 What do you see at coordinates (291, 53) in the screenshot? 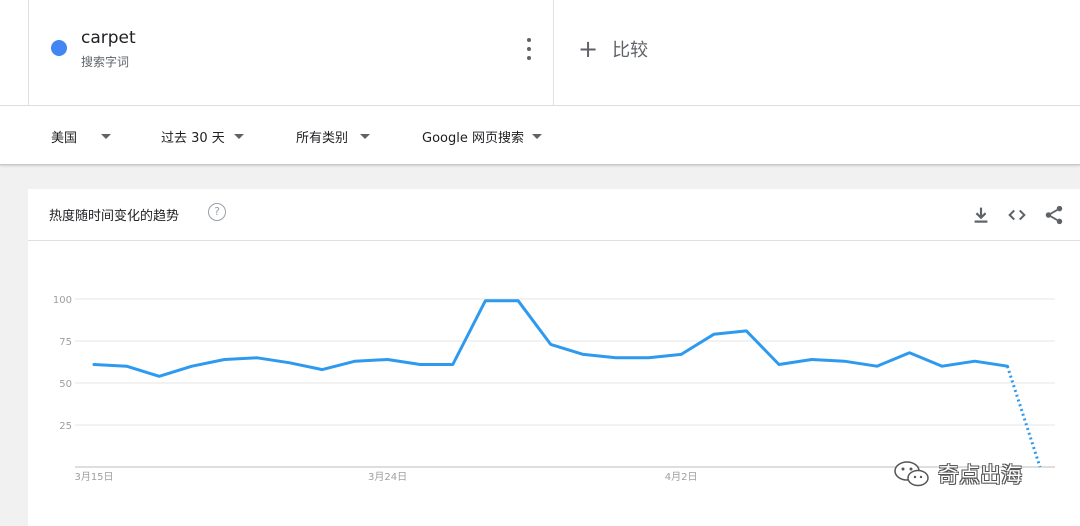
I see `search-term-card: carpet 搜索字词` at bounding box center [291, 53].